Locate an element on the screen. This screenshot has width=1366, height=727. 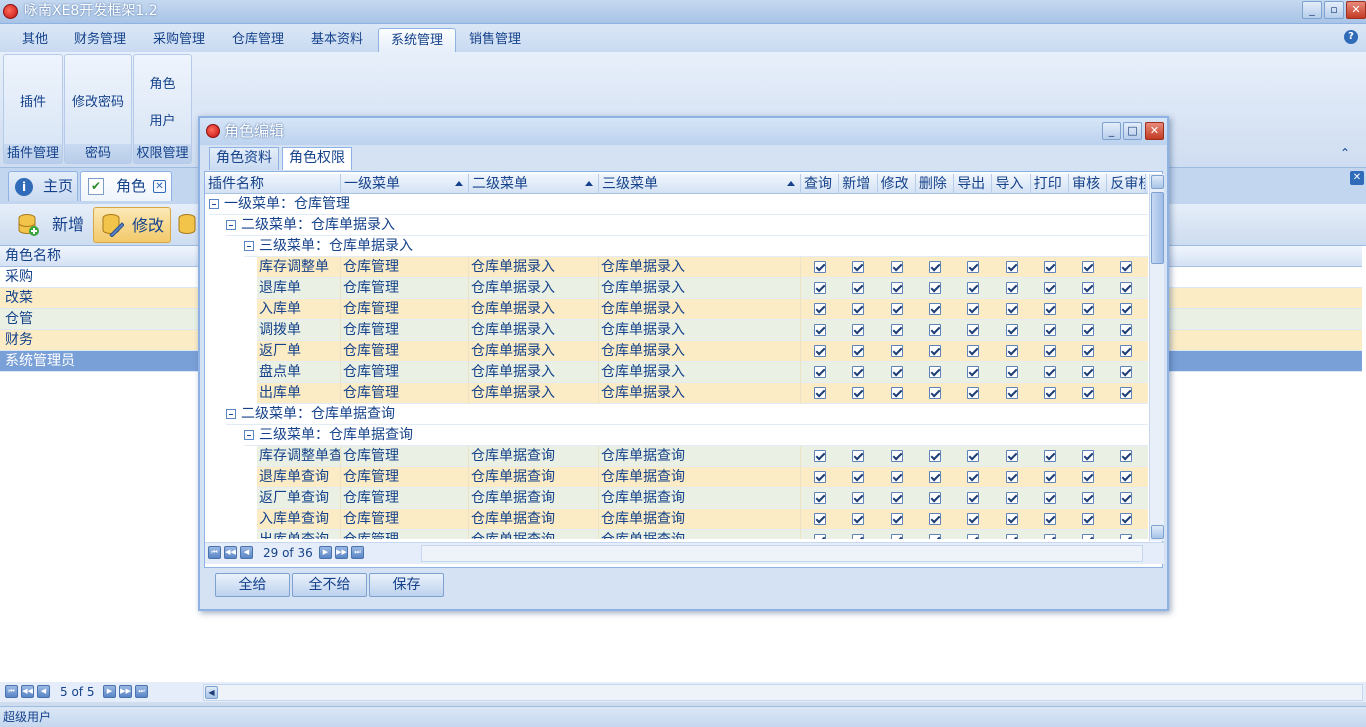
column-header: 插件名称 is located at coordinates (273, 184).